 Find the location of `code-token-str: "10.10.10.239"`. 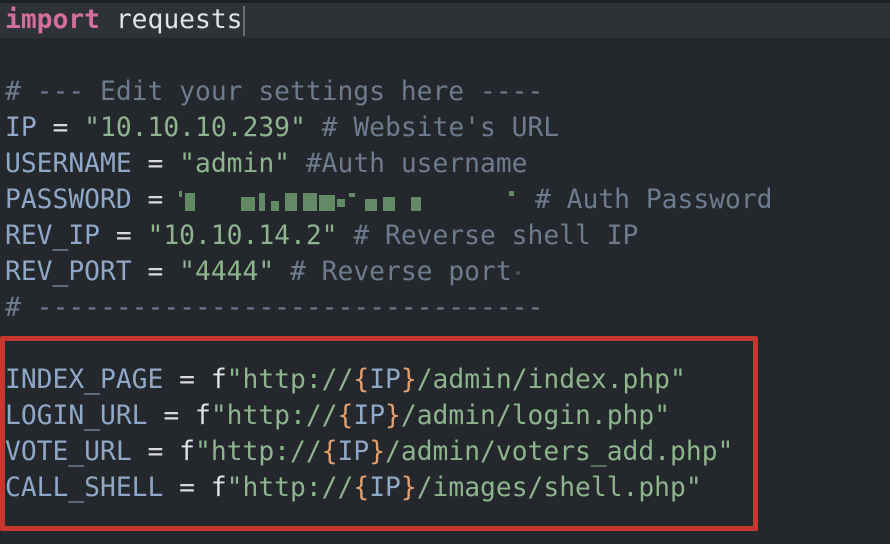

code-token-str: "10.10.10.239" is located at coordinates (195, 128).